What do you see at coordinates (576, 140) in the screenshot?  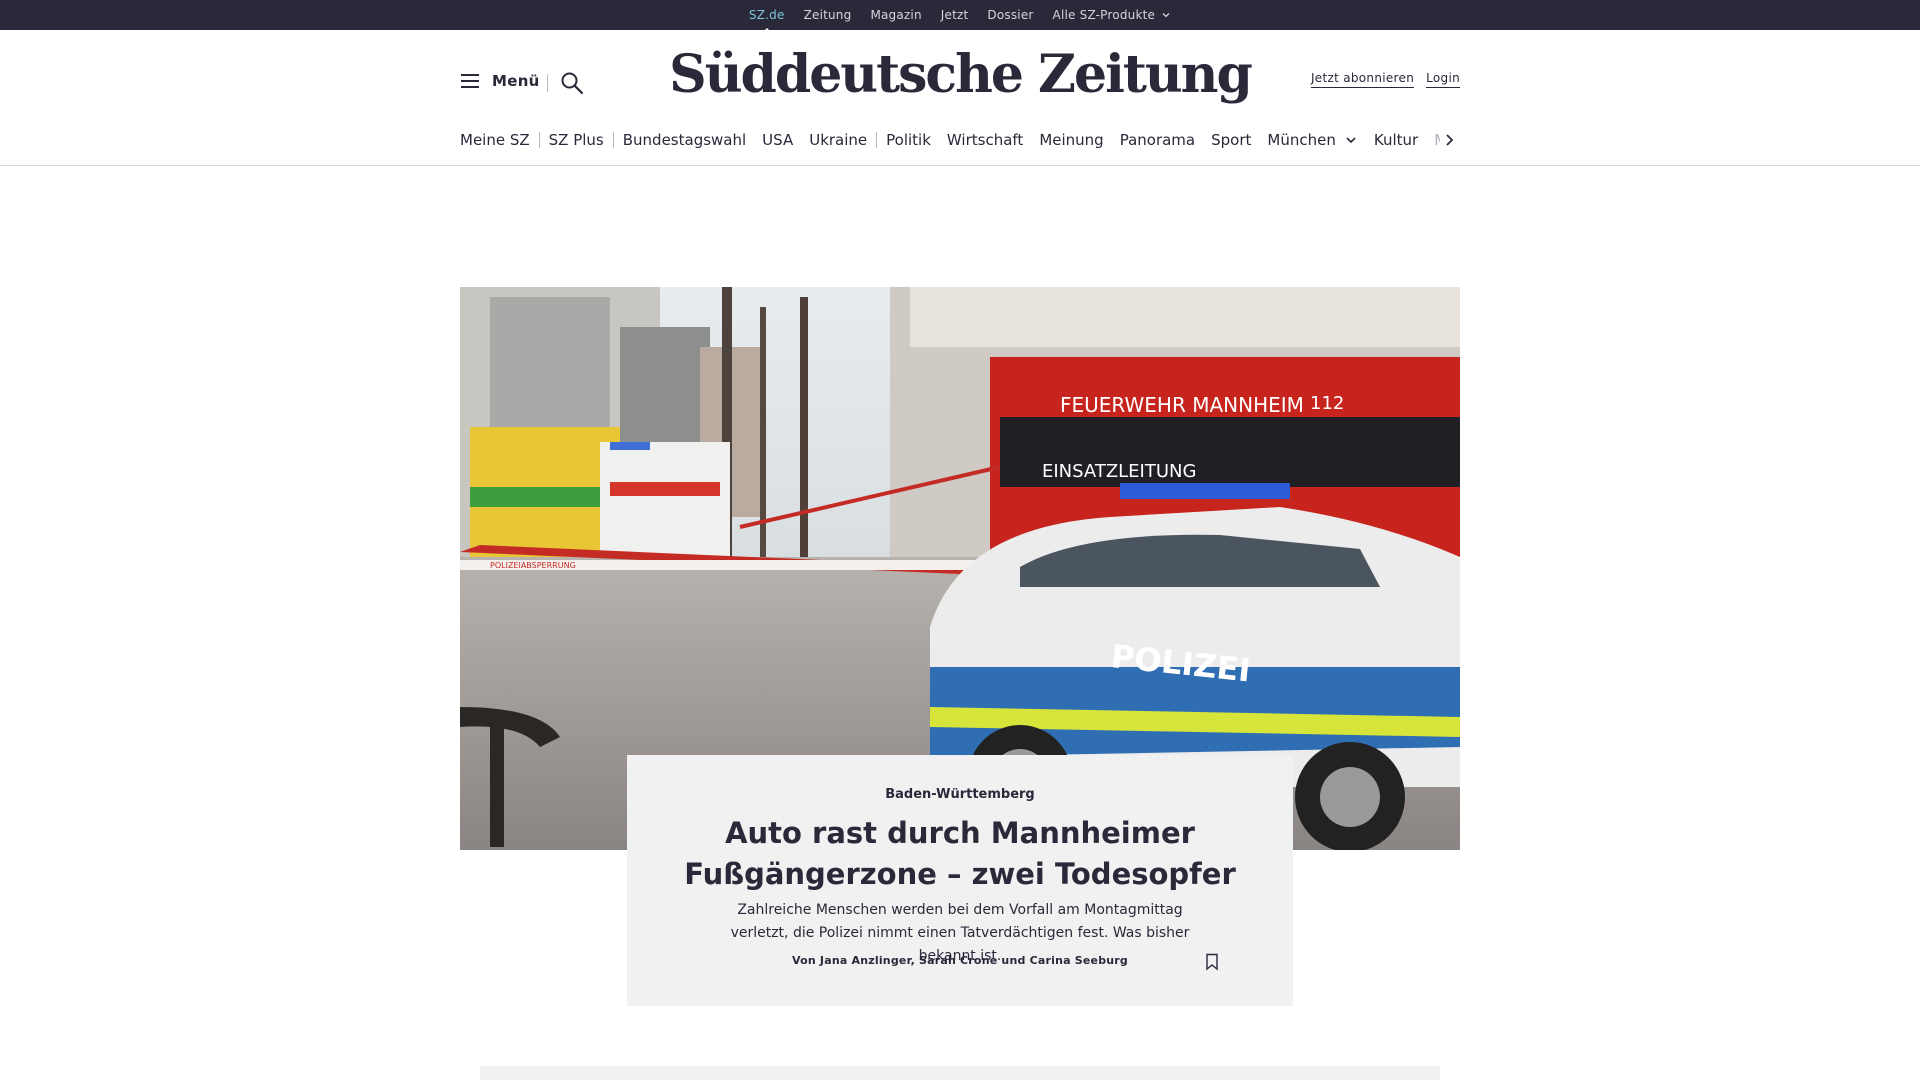 I see `nav-item-sz-plus: SZ Plus` at bounding box center [576, 140].